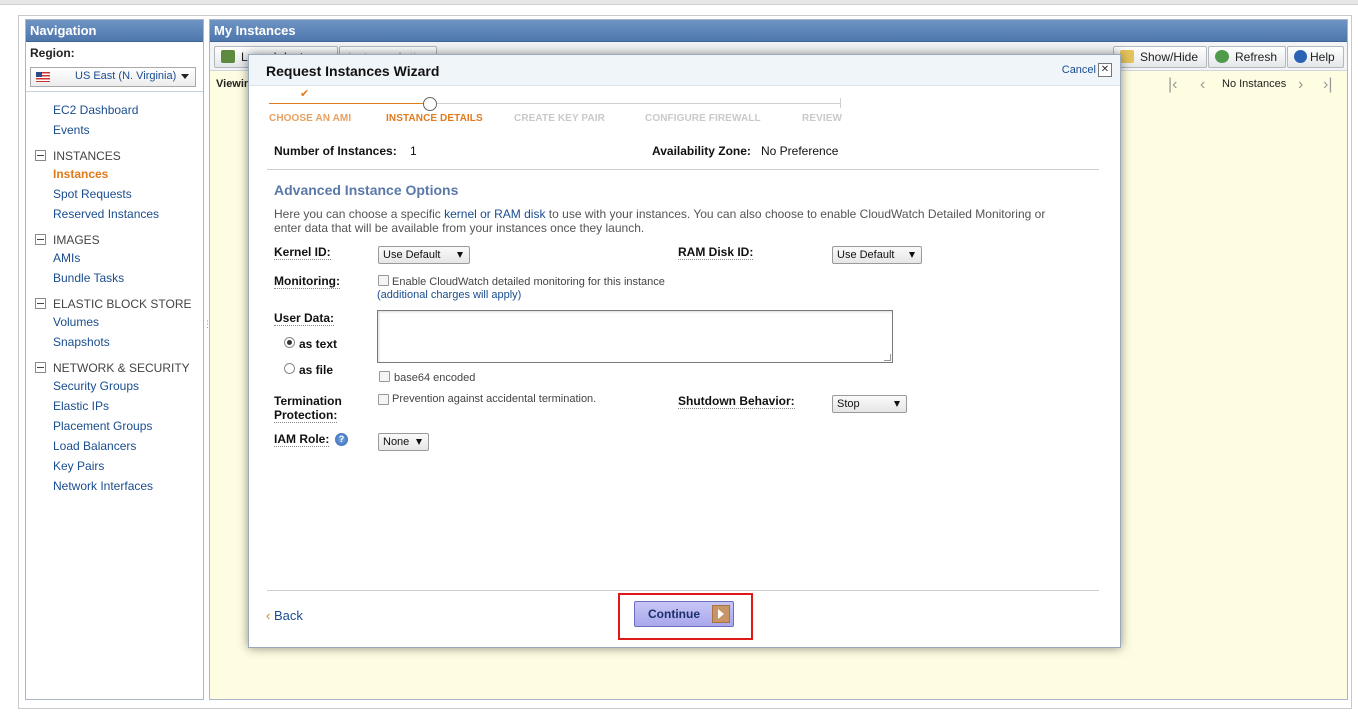 The image size is (1358, 713). What do you see at coordinates (207, 324) in the screenshot?
I see `panel-splitter: ⋮` at bounding box center [207, 324].